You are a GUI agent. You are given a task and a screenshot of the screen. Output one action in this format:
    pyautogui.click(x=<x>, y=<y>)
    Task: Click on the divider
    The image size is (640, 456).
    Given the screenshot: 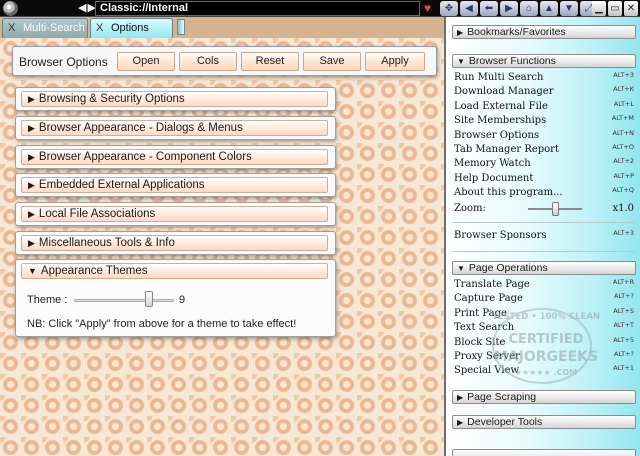 What is the action you would take?
    pyautogui.click(x=544, y=222)
    